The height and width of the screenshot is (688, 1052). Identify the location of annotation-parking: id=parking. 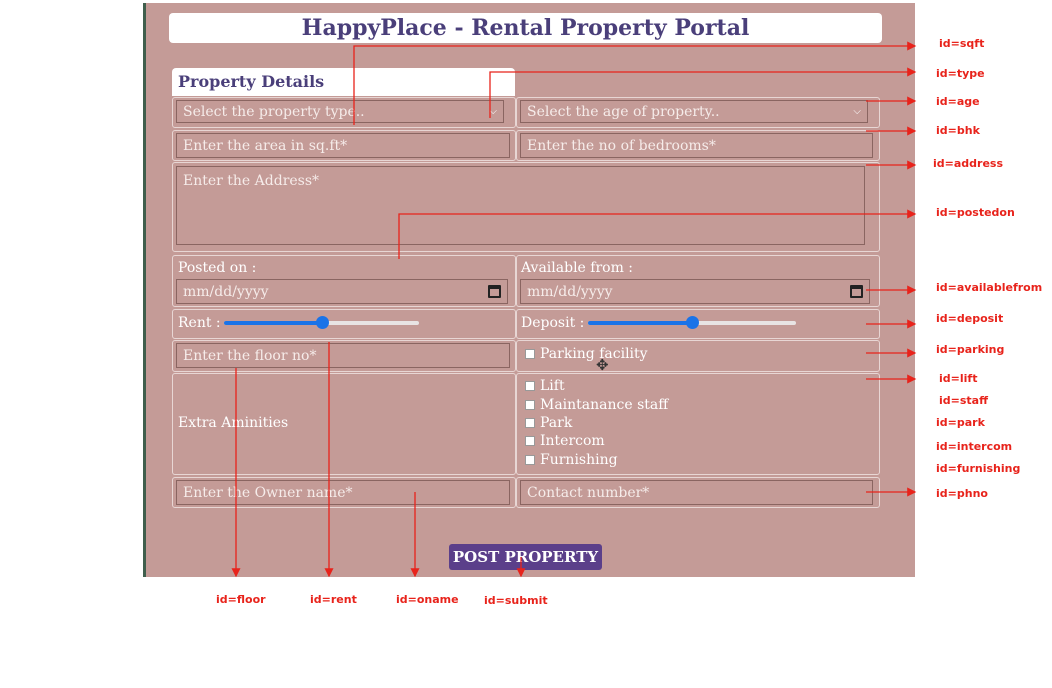
(970, 349).